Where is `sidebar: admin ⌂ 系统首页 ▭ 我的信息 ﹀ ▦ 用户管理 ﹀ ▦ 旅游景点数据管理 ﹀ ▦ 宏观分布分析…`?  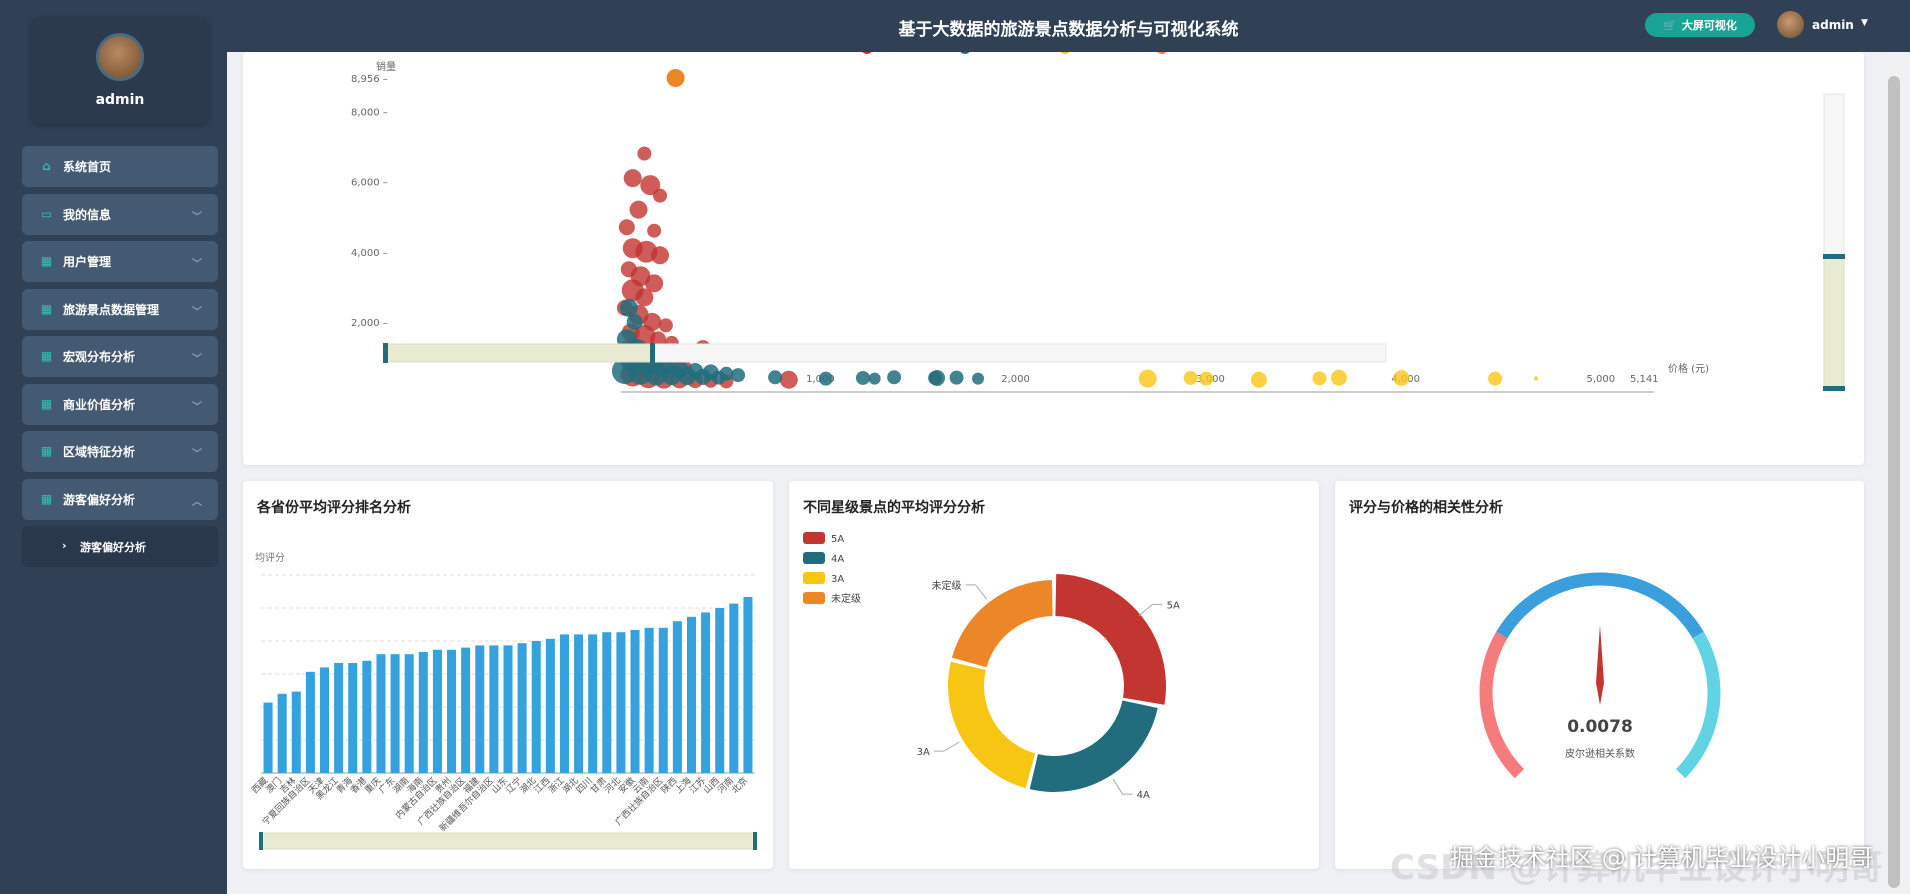 sidebar: admin ⌂ 系统首页 ▭ 我的信息 ﹀ ▦ 用户管理 ﹀ ▦ 旅游景点数据管理 ﹀ ▦ 宏观分布分析… is located at coordinates (113, 447).